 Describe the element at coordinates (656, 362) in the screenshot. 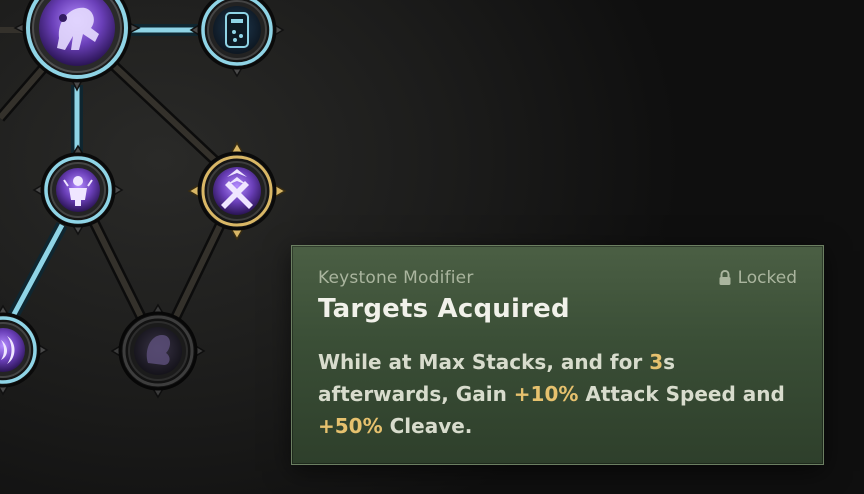

I see `desc-value-duration: 3` at that location.